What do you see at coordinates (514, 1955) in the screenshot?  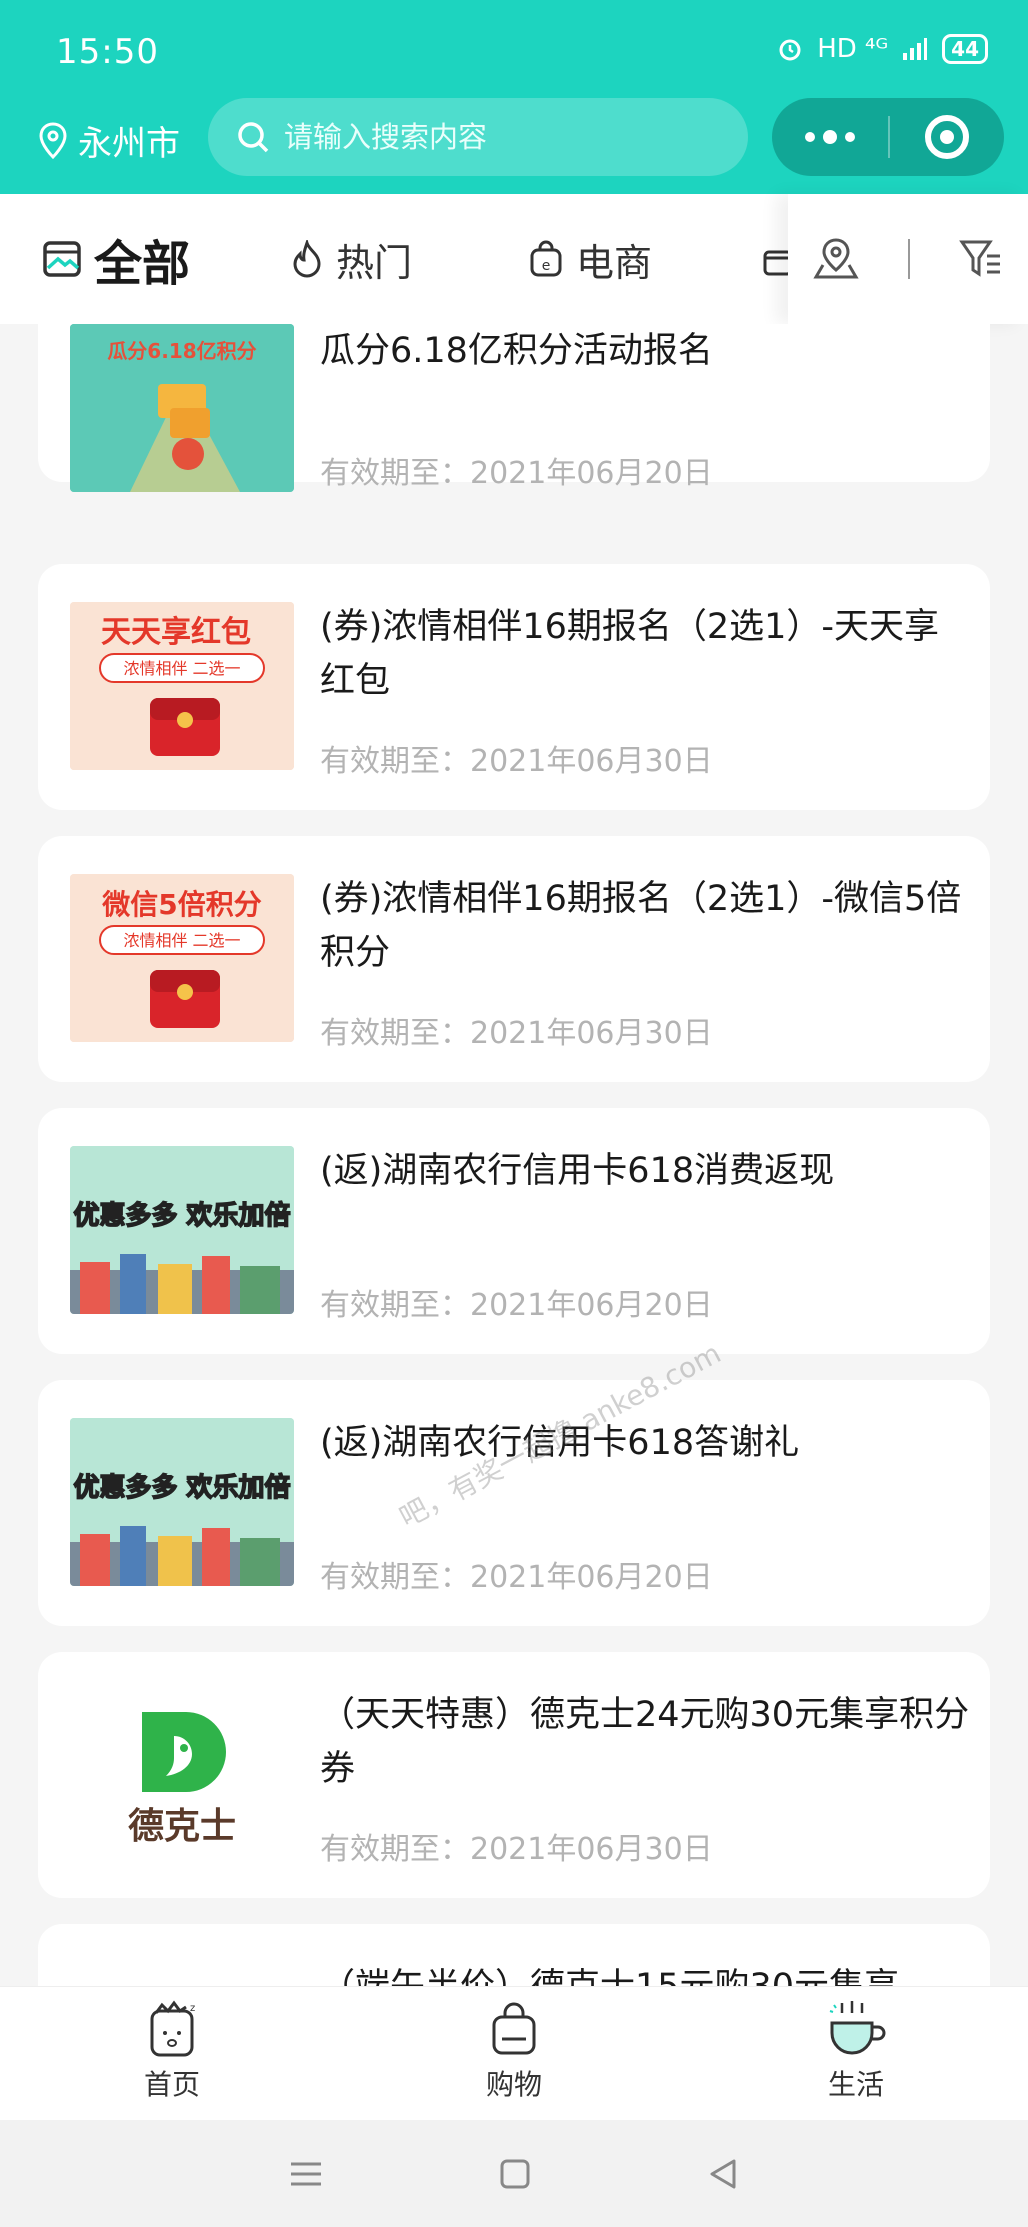 I see `list-item: （端午半价）德克士15元购30元集享` at bounding box center [514, 1955].